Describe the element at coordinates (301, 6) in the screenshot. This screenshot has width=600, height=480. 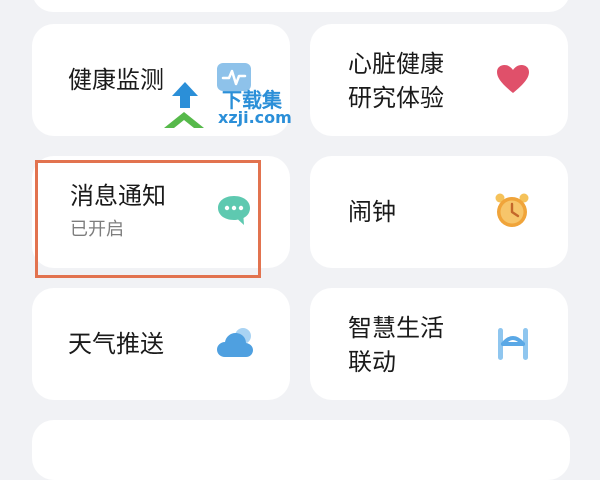
I see `top-card-partial` at that location.